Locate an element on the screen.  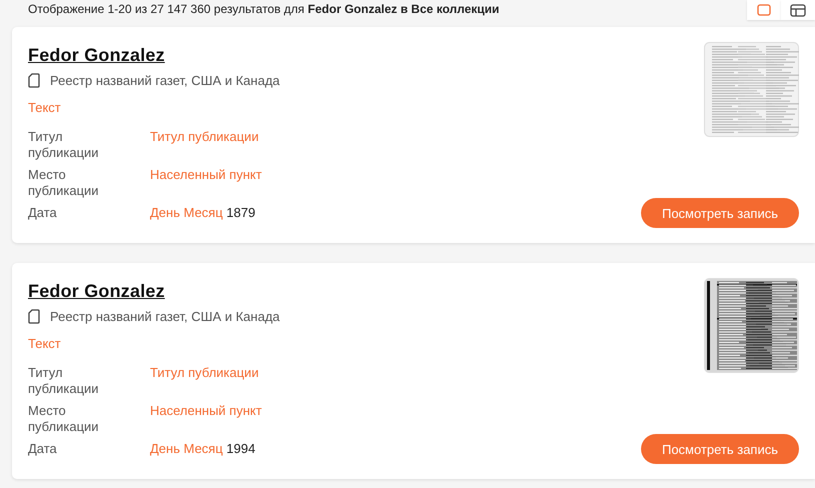
results-summary: Отображение 1-20 из 27 147 360 результатов для Fedor Gonzalez в Все коллекции is located at coordinates (264, 9).